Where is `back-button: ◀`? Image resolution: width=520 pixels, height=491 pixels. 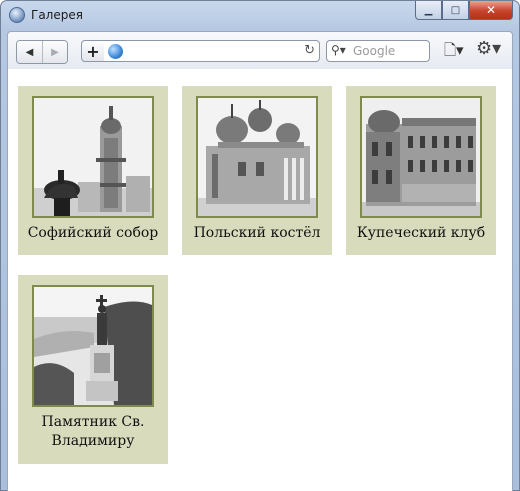
back-button: ◀ is located at coordinates (29, 52).